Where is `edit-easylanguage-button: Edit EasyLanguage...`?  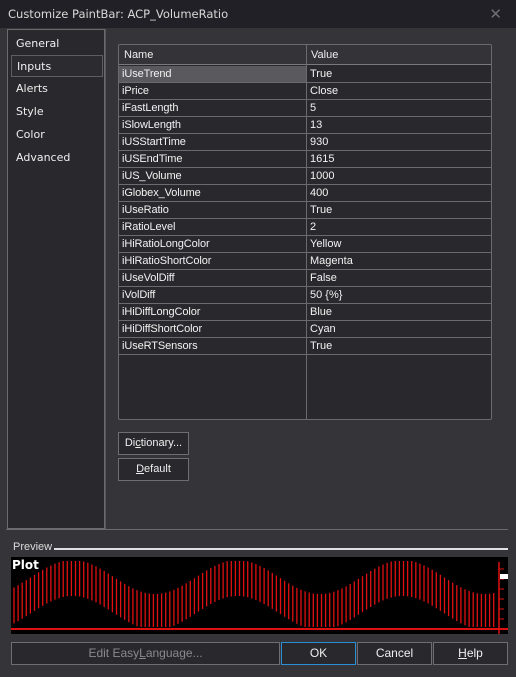
edit-easylanguage-button: Edit EasyLanguage... is located at coordinates (145, 653).